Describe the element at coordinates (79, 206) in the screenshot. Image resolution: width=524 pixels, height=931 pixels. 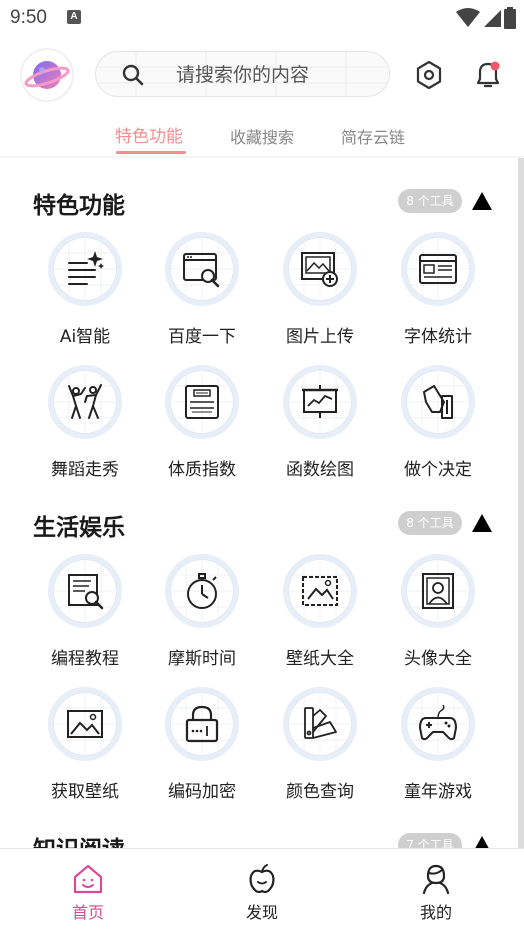
I see `section-title: 特色功能` at that location.